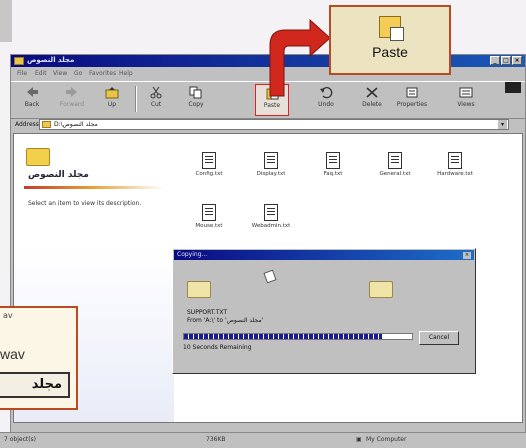 Image resolution: width=526 pixels, height=448 pixels. What do you see at coordinates (466, 92) in the screenshot?
I see `views-icon` at bounding box center [466, 92].